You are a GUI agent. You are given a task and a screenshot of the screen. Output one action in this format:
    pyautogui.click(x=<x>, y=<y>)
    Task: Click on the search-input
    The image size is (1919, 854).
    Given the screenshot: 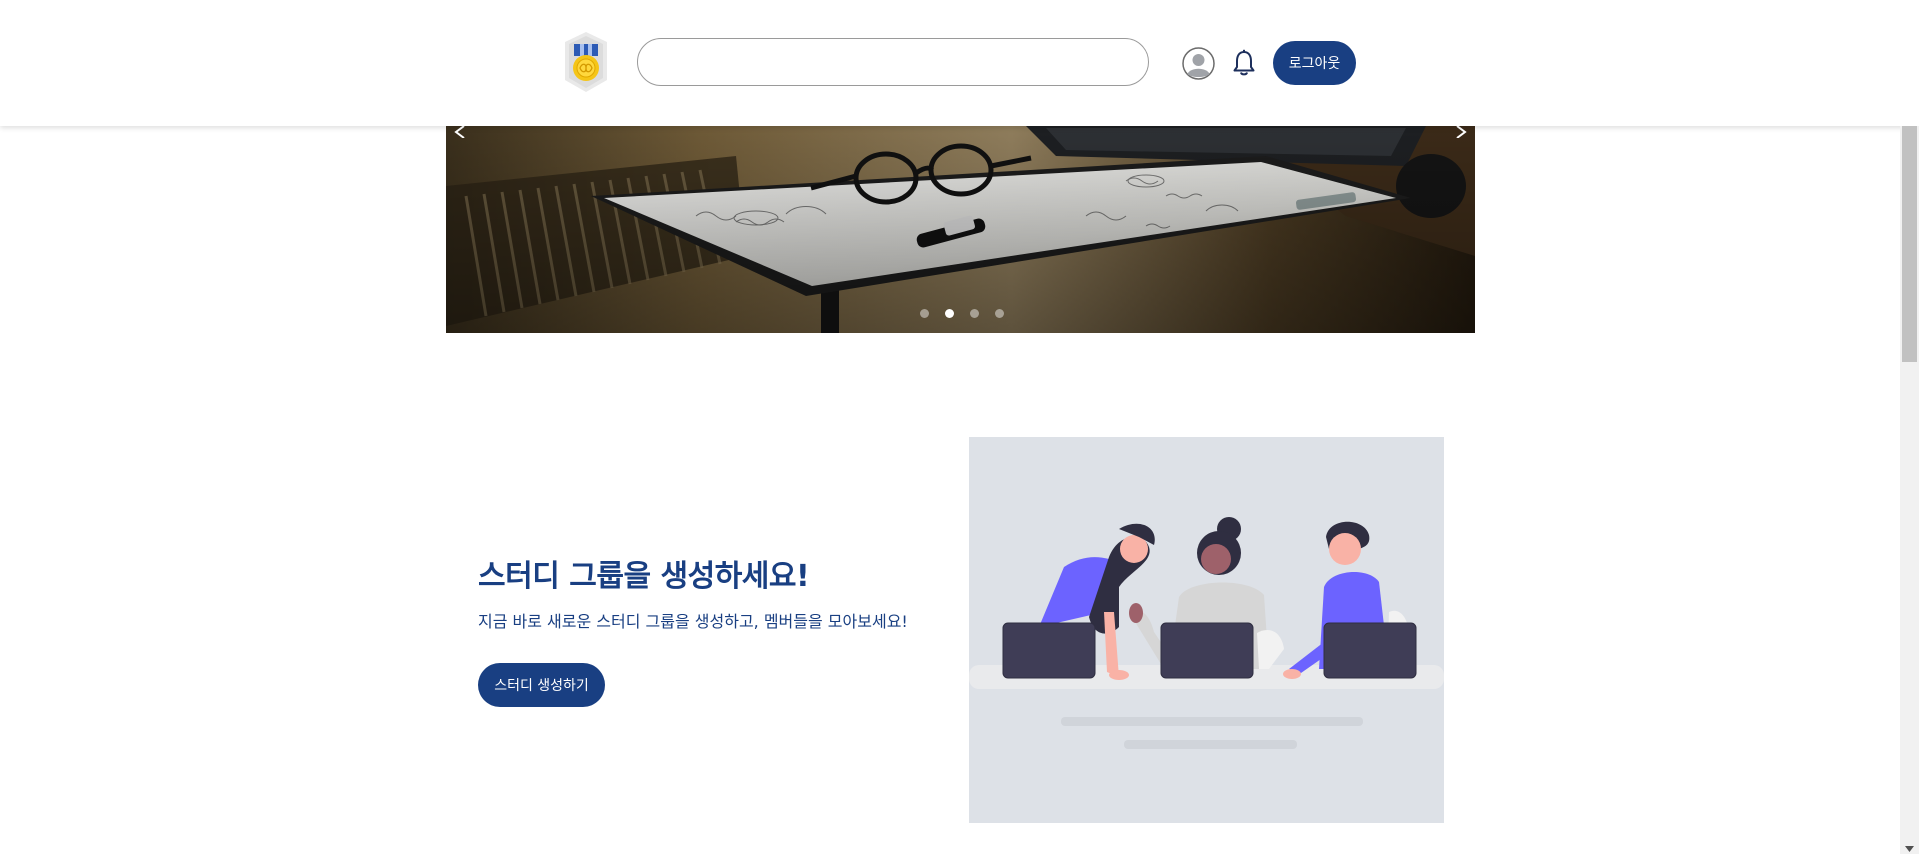 What is the action you would take?
    pyautogui.click(x=893, y=62)
    